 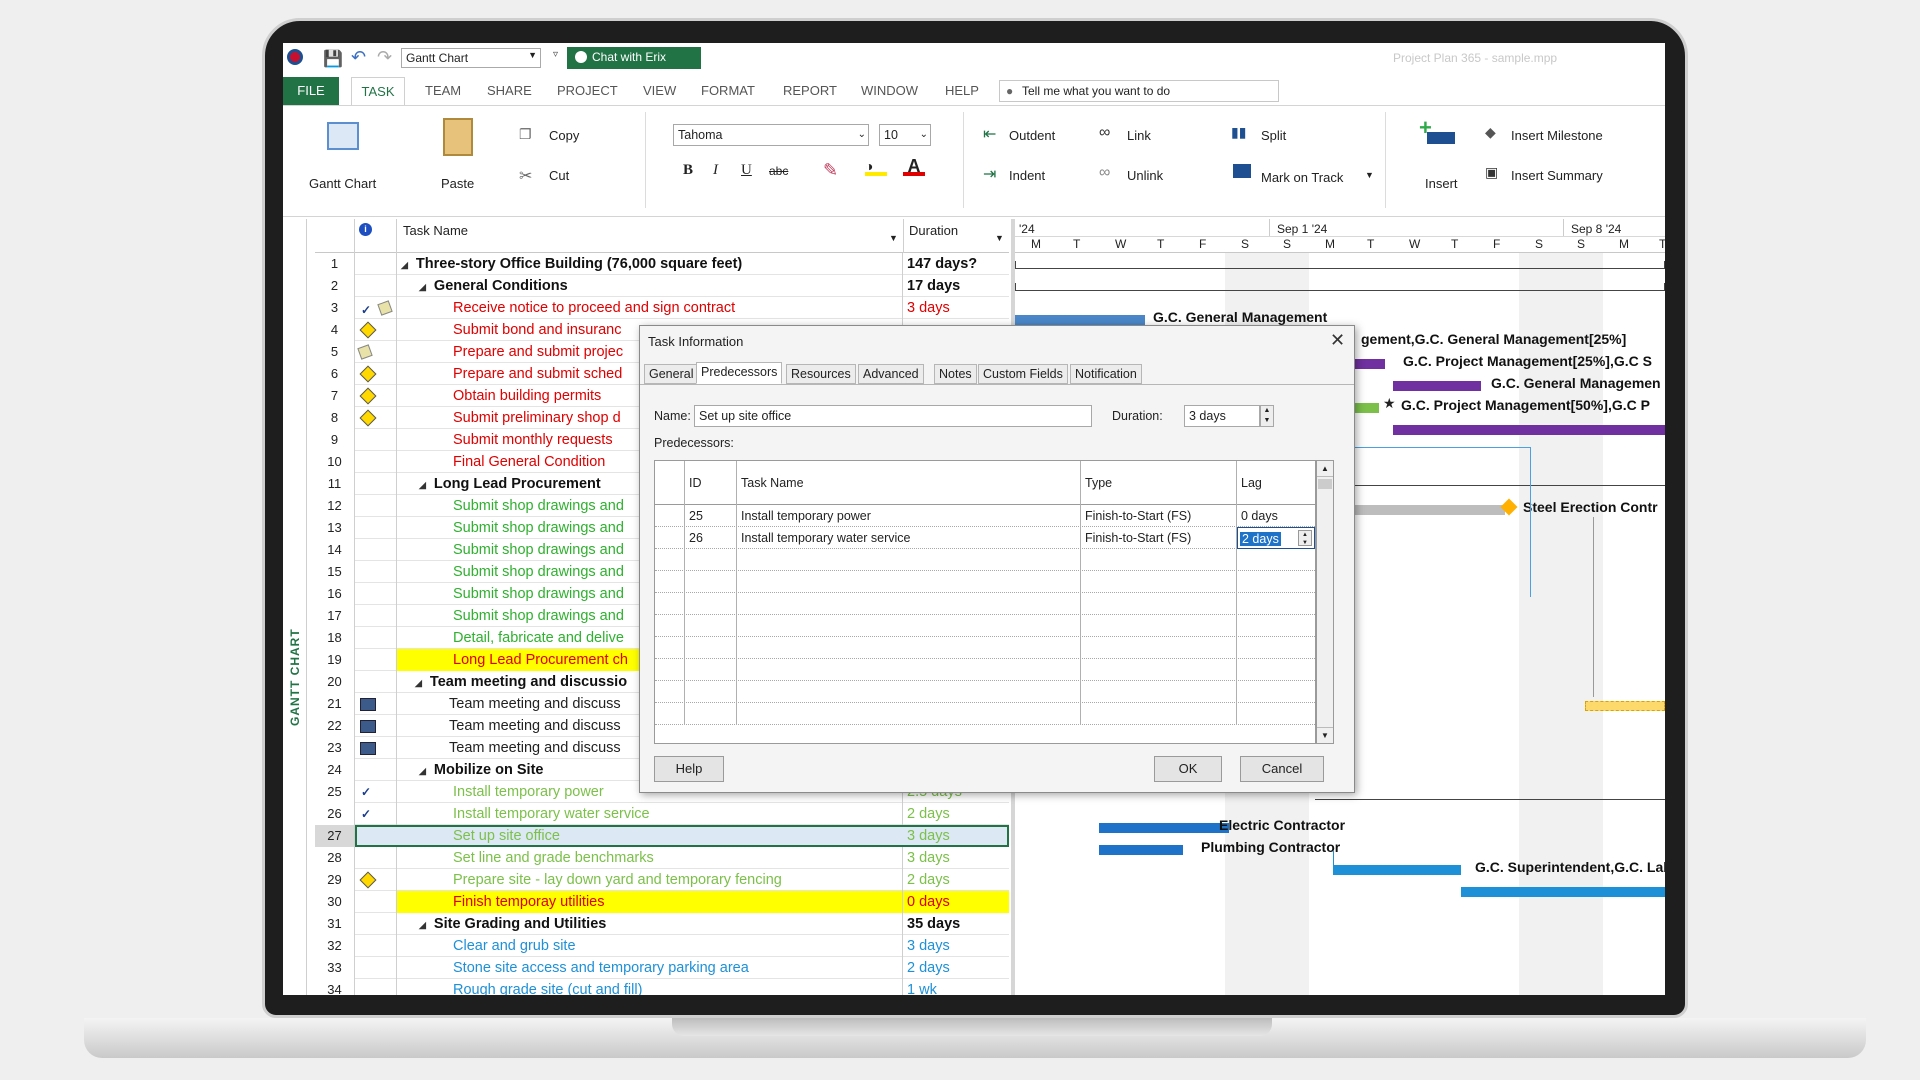 What do you see at coordinates (1282, 769) in the screenshot?
I see `cancel-button: Cancel` at bounding box center [1282, 769].